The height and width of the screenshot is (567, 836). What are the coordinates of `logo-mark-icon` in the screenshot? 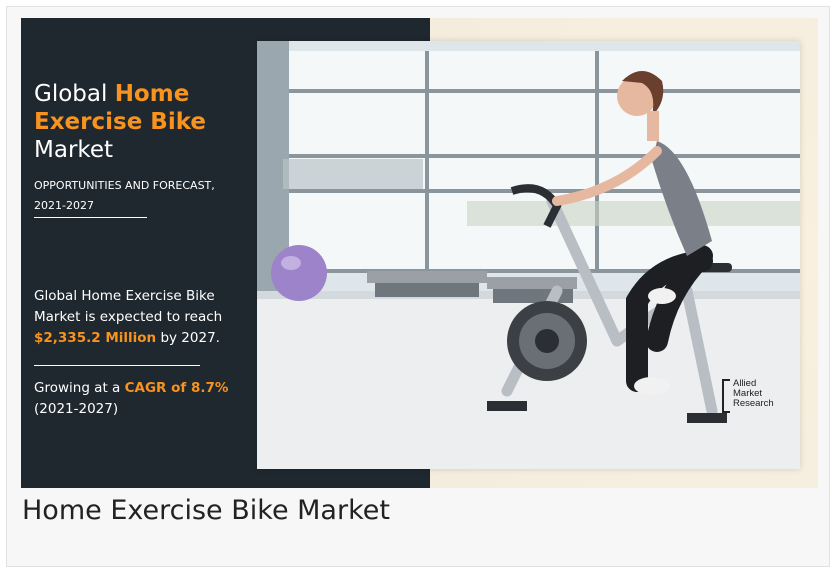 It's located at (726, 396).